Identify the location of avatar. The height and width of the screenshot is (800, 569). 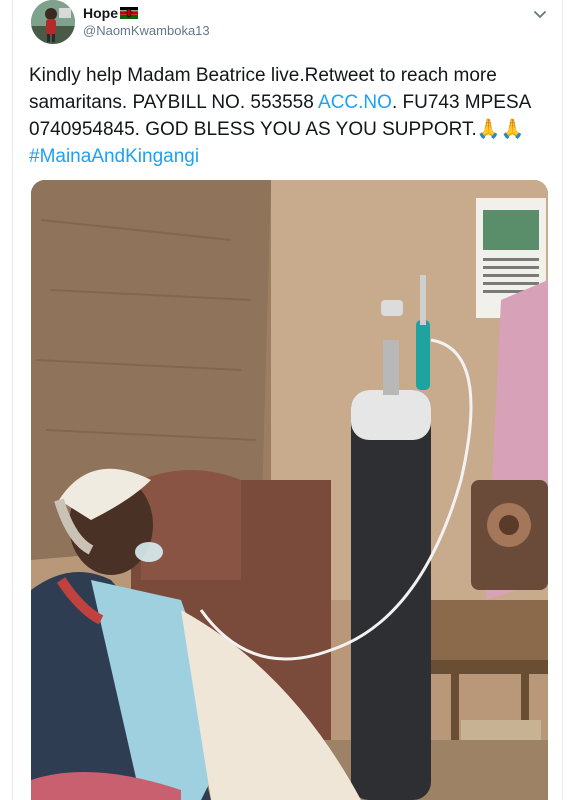
(53, 22).